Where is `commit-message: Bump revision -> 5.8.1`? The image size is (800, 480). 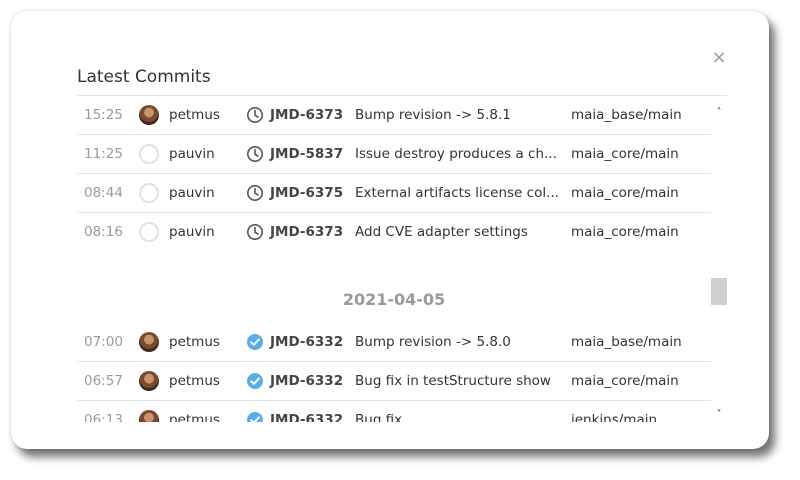 commit-message: Bump revision -> 5.8.1 is located at coordinates (433, 115).